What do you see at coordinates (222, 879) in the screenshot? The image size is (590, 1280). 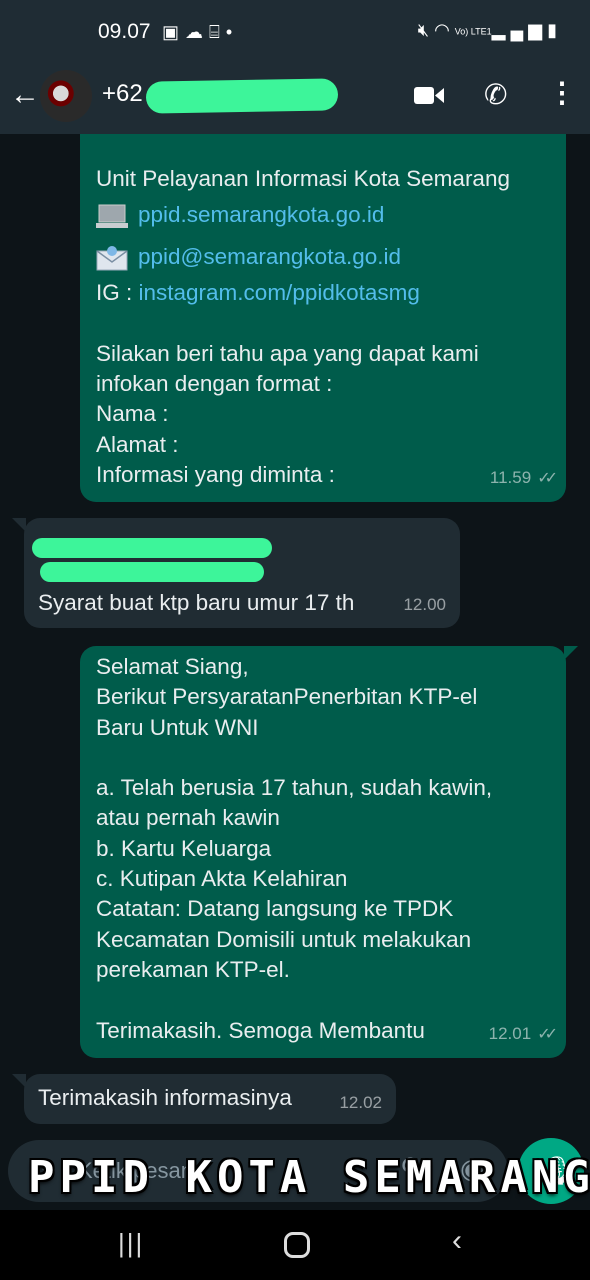 I see `message-line: c. Kutipan Akta Kelahiran` at bounding box center [222, 879].